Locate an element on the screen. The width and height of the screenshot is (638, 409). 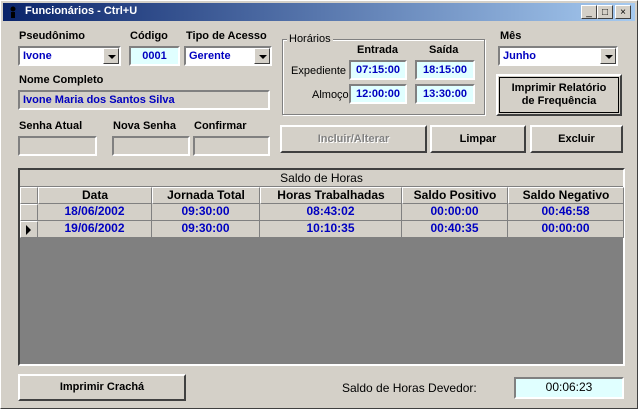
horarios-group-label: Horários is located at coordinates (310, 39).